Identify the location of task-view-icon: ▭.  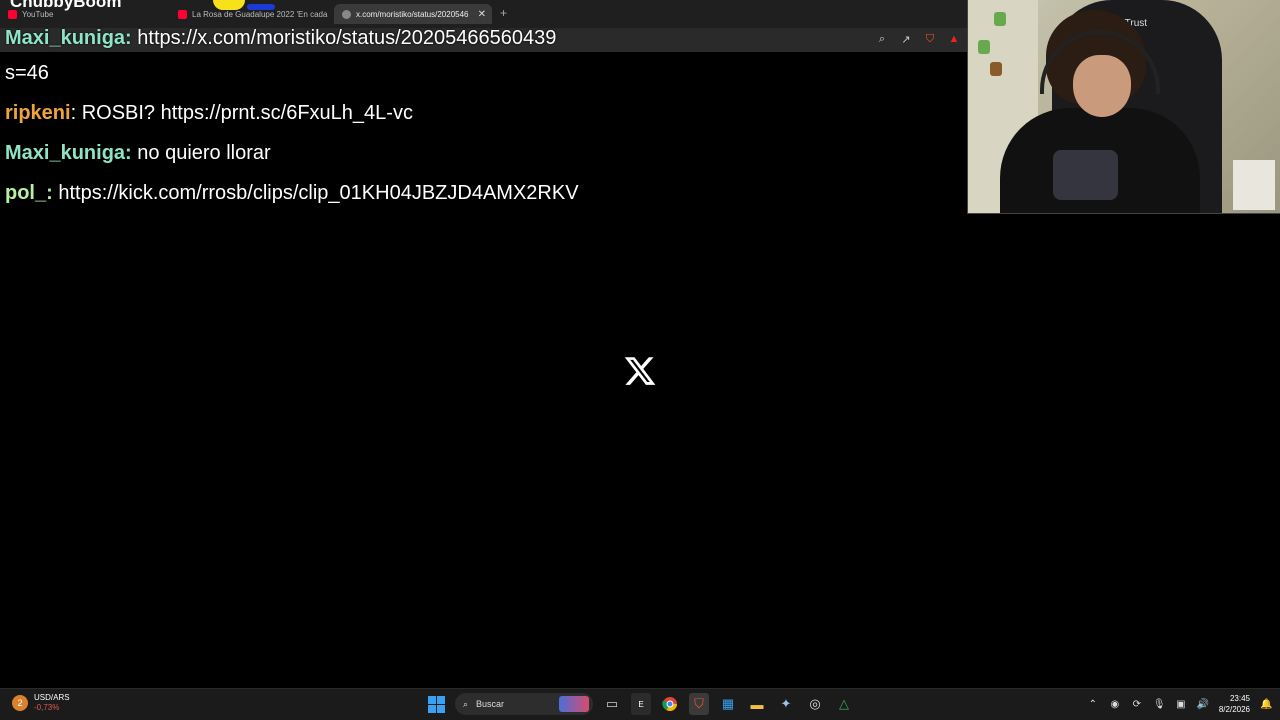
(612, 704).